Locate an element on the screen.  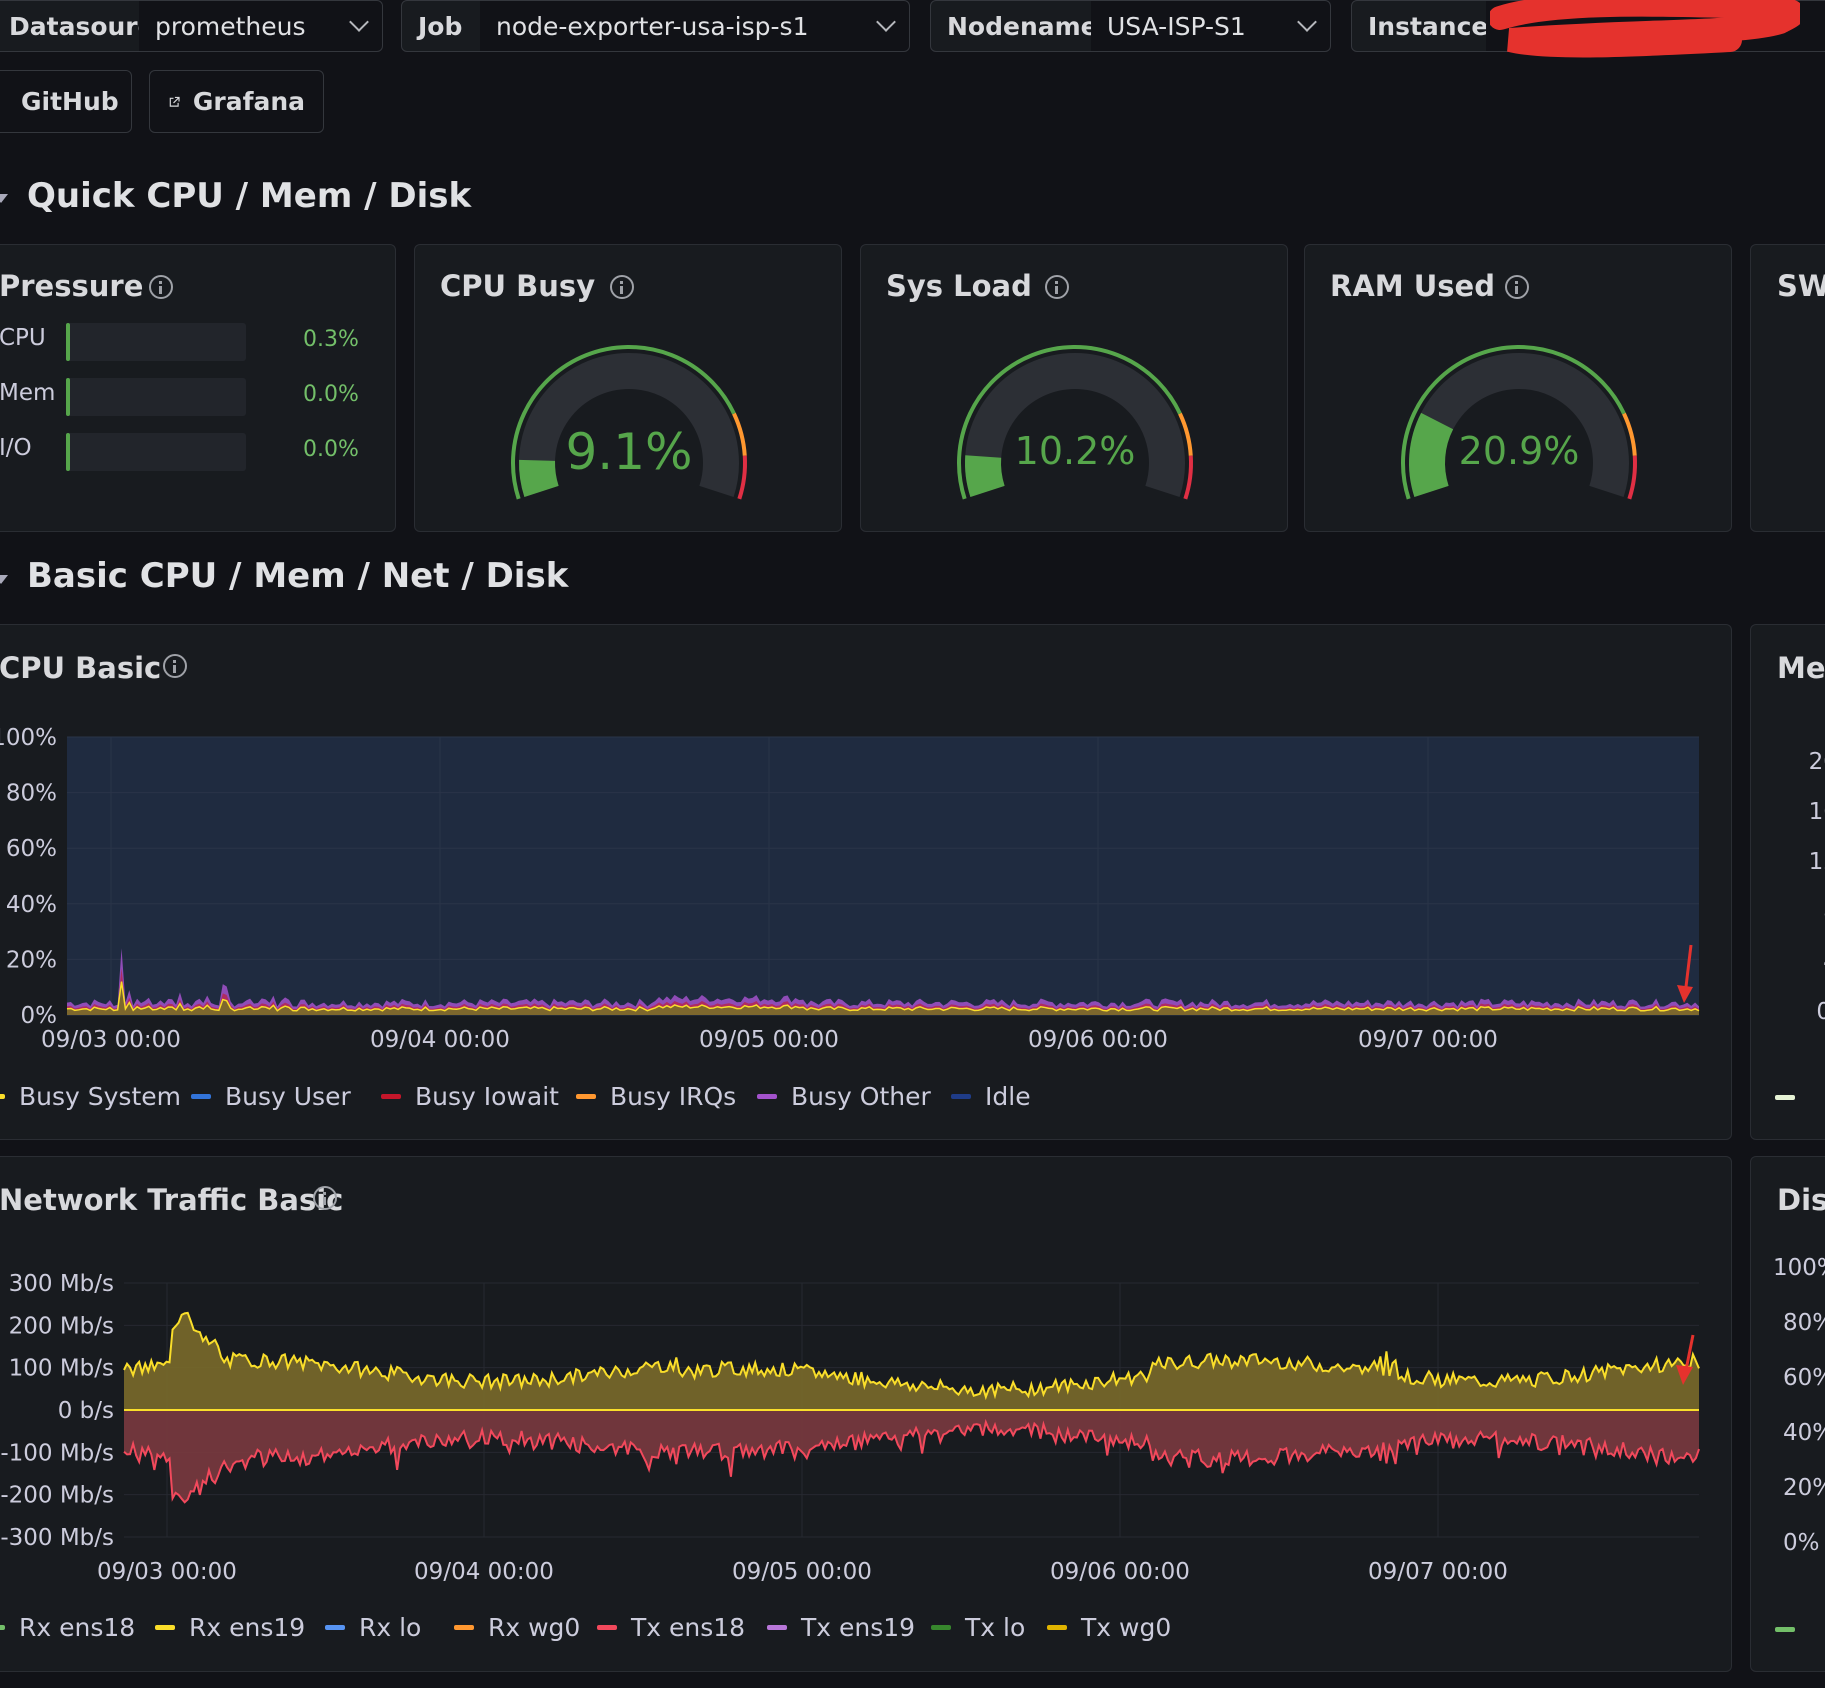
legend-label: Rx ens19 is located at coordinates (247, 1627).